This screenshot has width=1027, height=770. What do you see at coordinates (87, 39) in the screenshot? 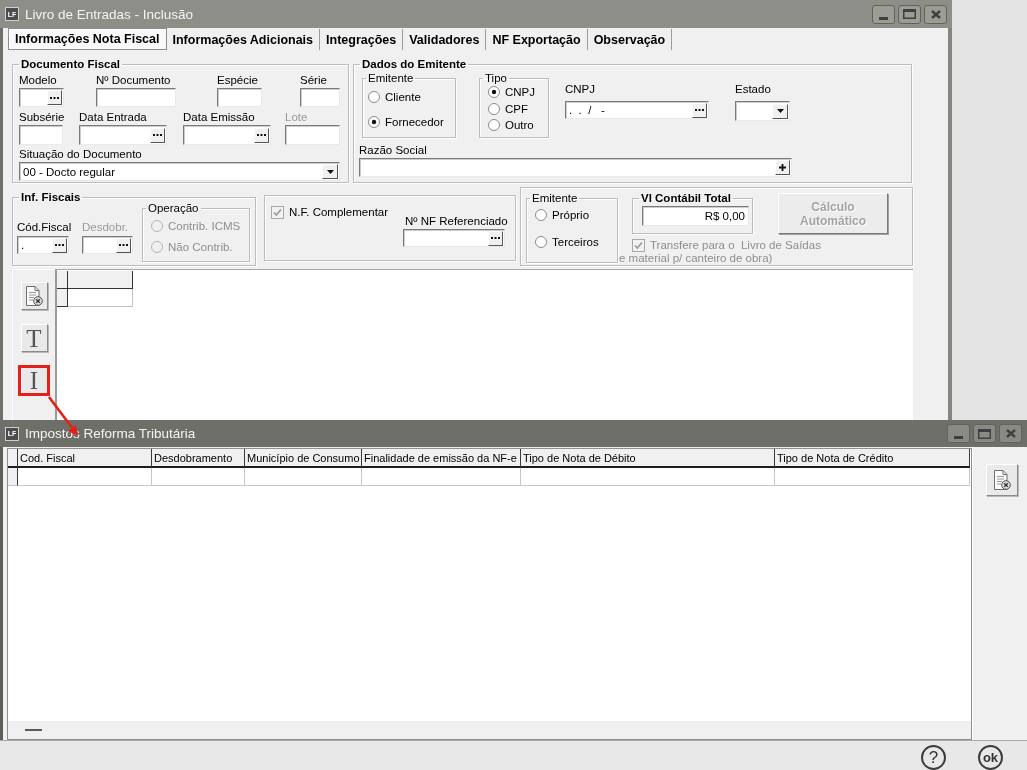
I see `tab: Informações Nota Fiscal` at bounding box center [87, 39].